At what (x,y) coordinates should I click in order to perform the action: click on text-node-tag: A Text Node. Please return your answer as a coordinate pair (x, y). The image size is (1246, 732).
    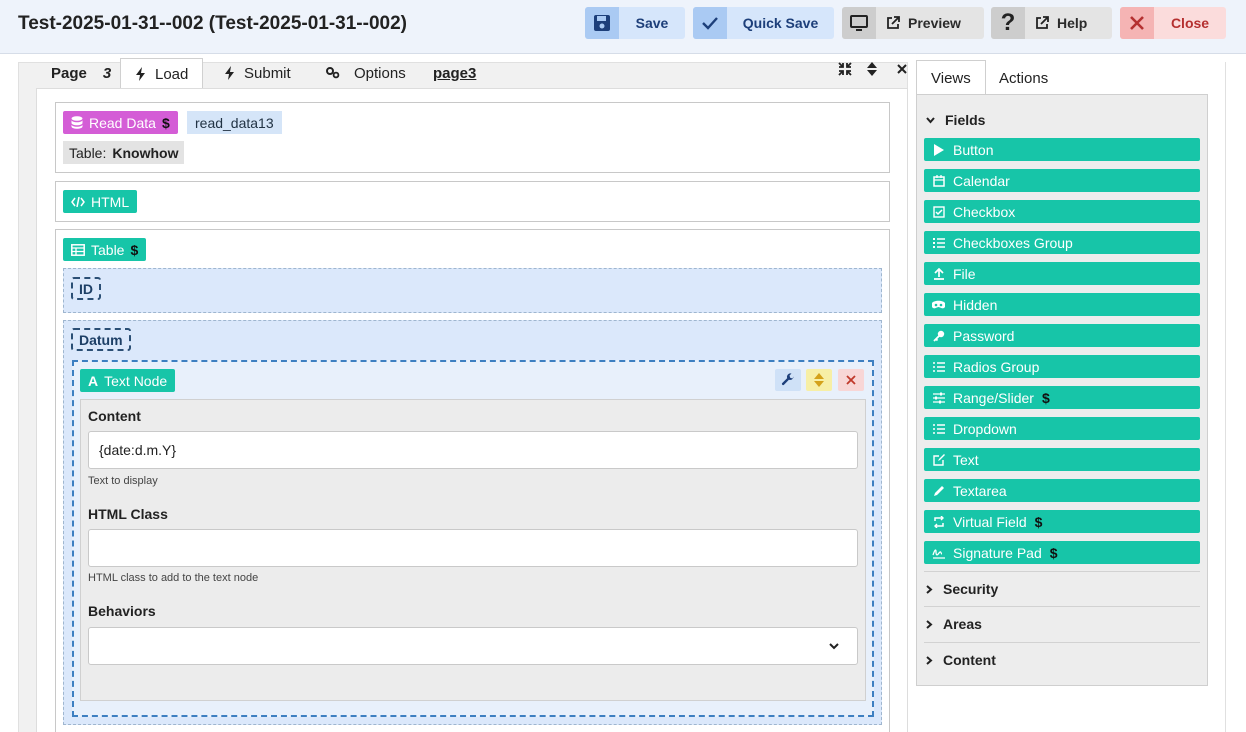
    Looking at the image, I should click on (128, 380).